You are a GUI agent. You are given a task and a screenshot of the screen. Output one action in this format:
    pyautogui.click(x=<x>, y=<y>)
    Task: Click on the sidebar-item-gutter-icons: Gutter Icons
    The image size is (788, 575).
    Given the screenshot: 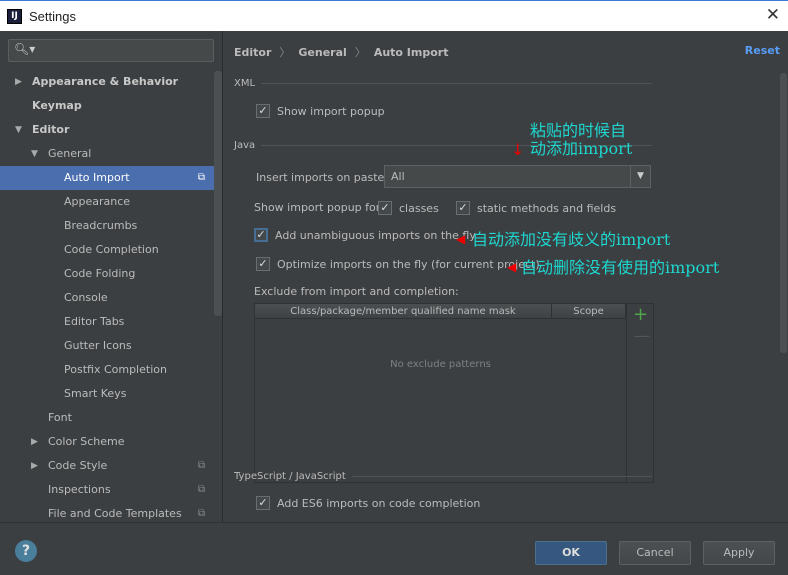 What is the action you would take?
    pyautogui.click(x=106, y=346)
    